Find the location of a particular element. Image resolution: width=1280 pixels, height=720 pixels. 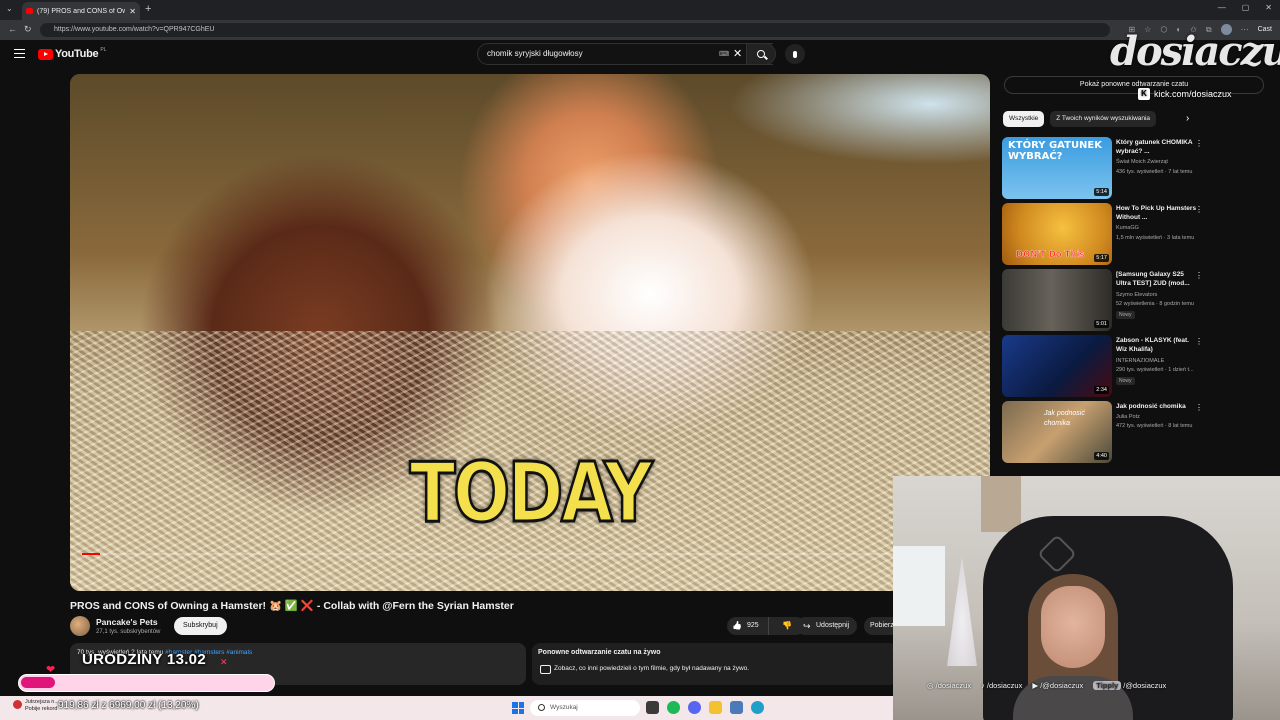

like-dislike-group: 925 👎 is located at coordinates (766, 626).